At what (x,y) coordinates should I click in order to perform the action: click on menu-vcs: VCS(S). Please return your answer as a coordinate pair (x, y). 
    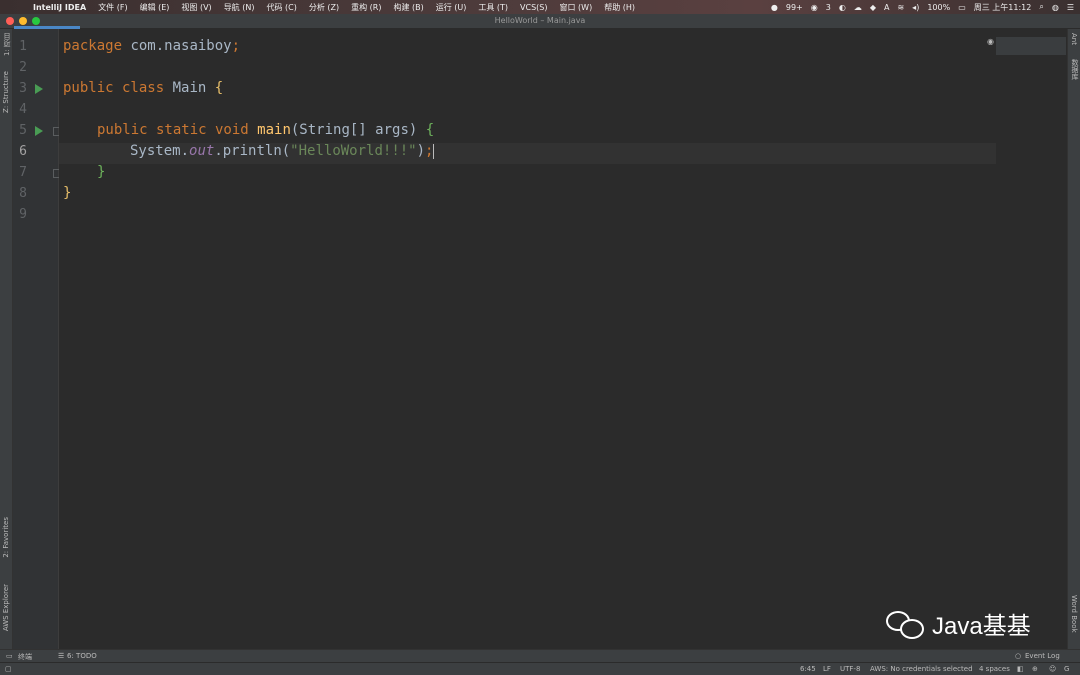
    Looking at the image, I should click on (533, 7).